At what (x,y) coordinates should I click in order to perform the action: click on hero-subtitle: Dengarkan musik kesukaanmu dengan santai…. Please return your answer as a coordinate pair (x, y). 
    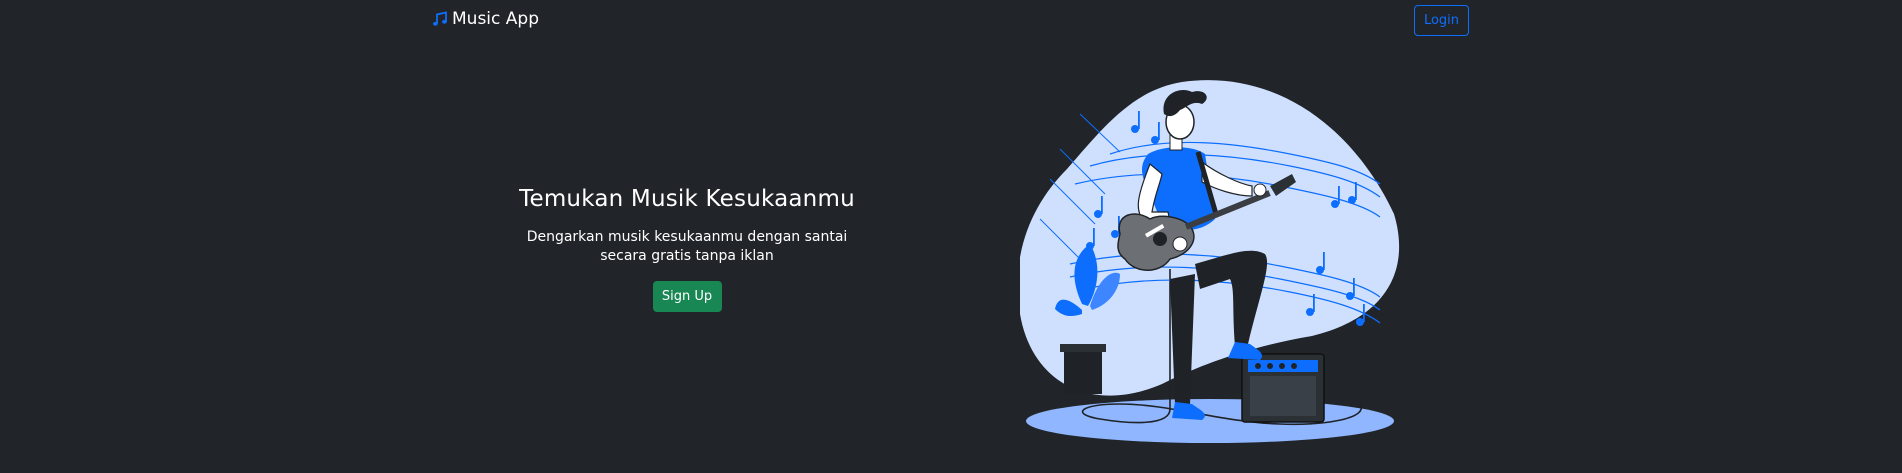
    Looking at the image, I should click on (687, 246).